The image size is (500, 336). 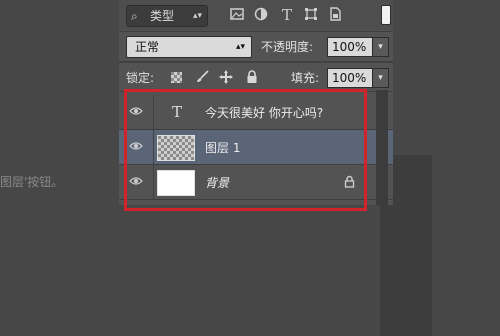 I want to click on lock-all-icon, so click(x=252, y=77).